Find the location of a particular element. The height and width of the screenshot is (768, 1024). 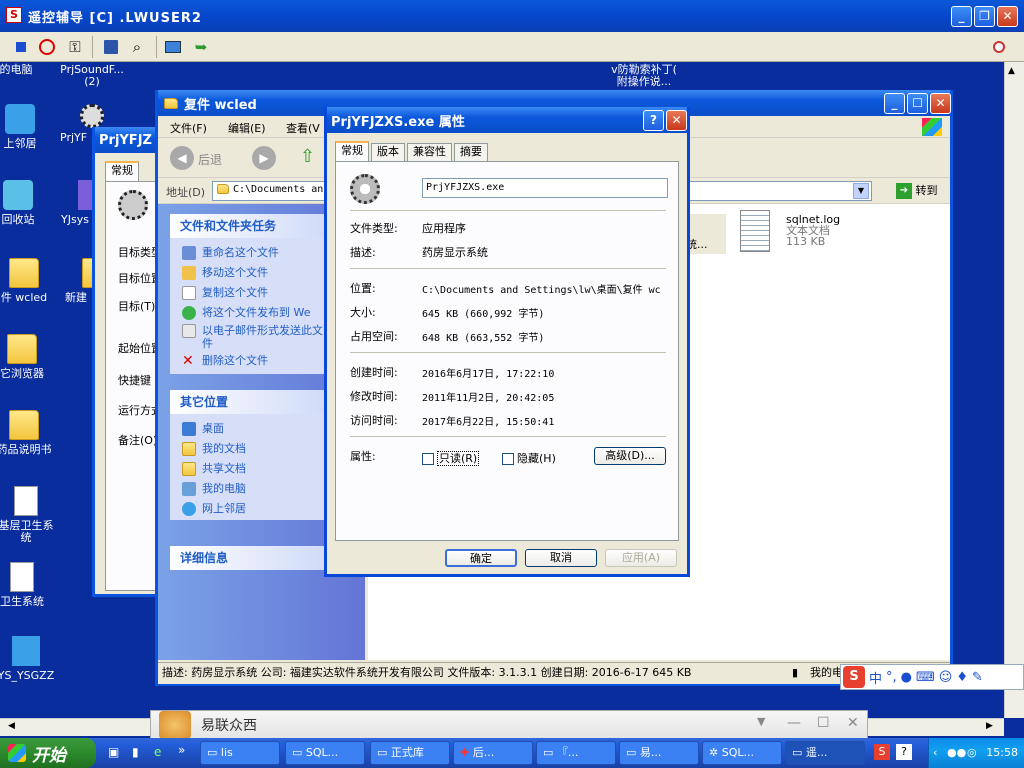

place-my-computer: 我的电脑 is located at coordinates (214, 488).